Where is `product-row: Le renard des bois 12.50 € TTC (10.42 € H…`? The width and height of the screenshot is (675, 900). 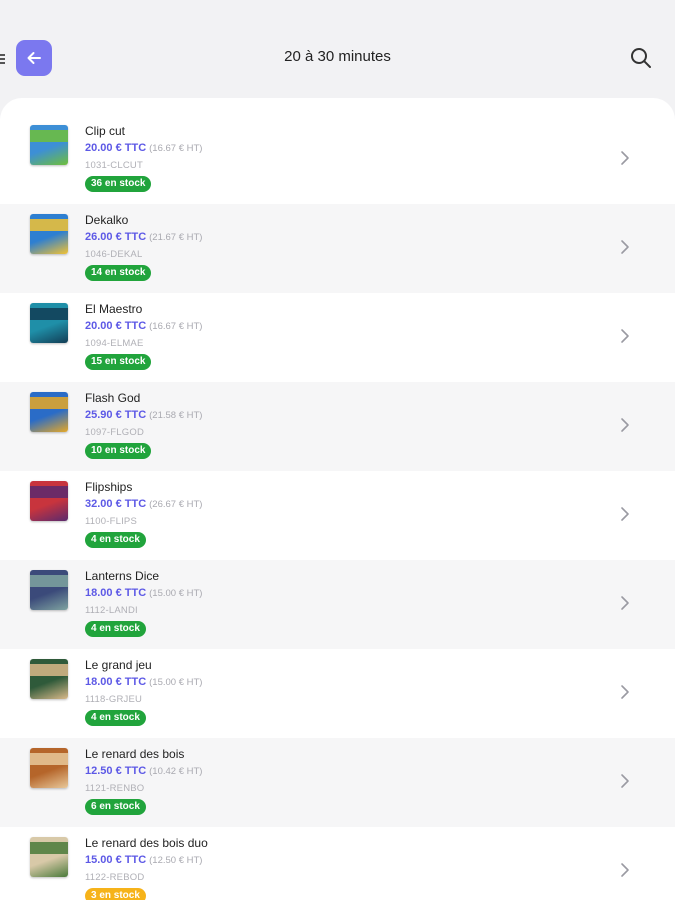 product-row: Le renard des bois 12.50 € TTC (10.42 € H… is located at coordinates (337, 782).